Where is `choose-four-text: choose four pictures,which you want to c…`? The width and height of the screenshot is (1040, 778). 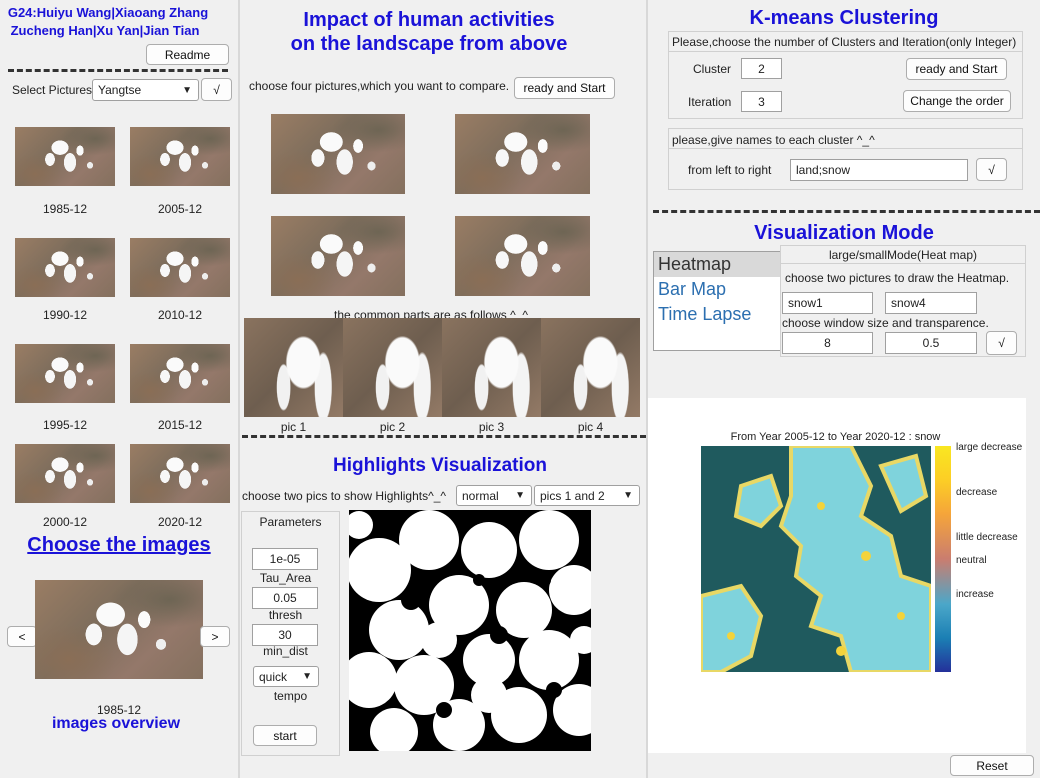 choose-four-text: choose four pictures,which you want to c… is located at coordinates (379, 86).